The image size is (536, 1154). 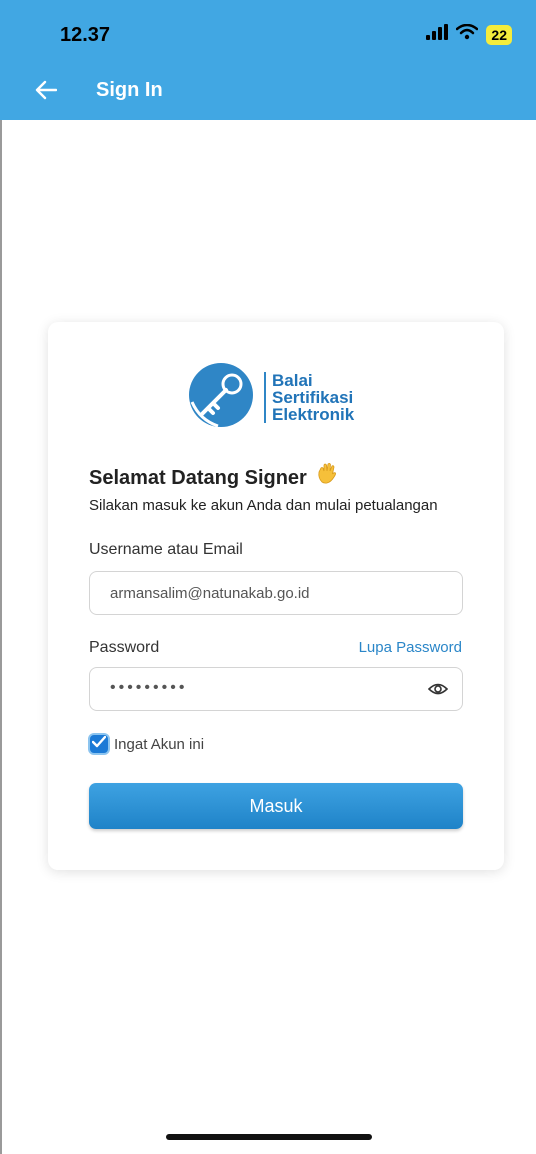 I want to click on page-title: Sign In, so click(x=129, y=90).